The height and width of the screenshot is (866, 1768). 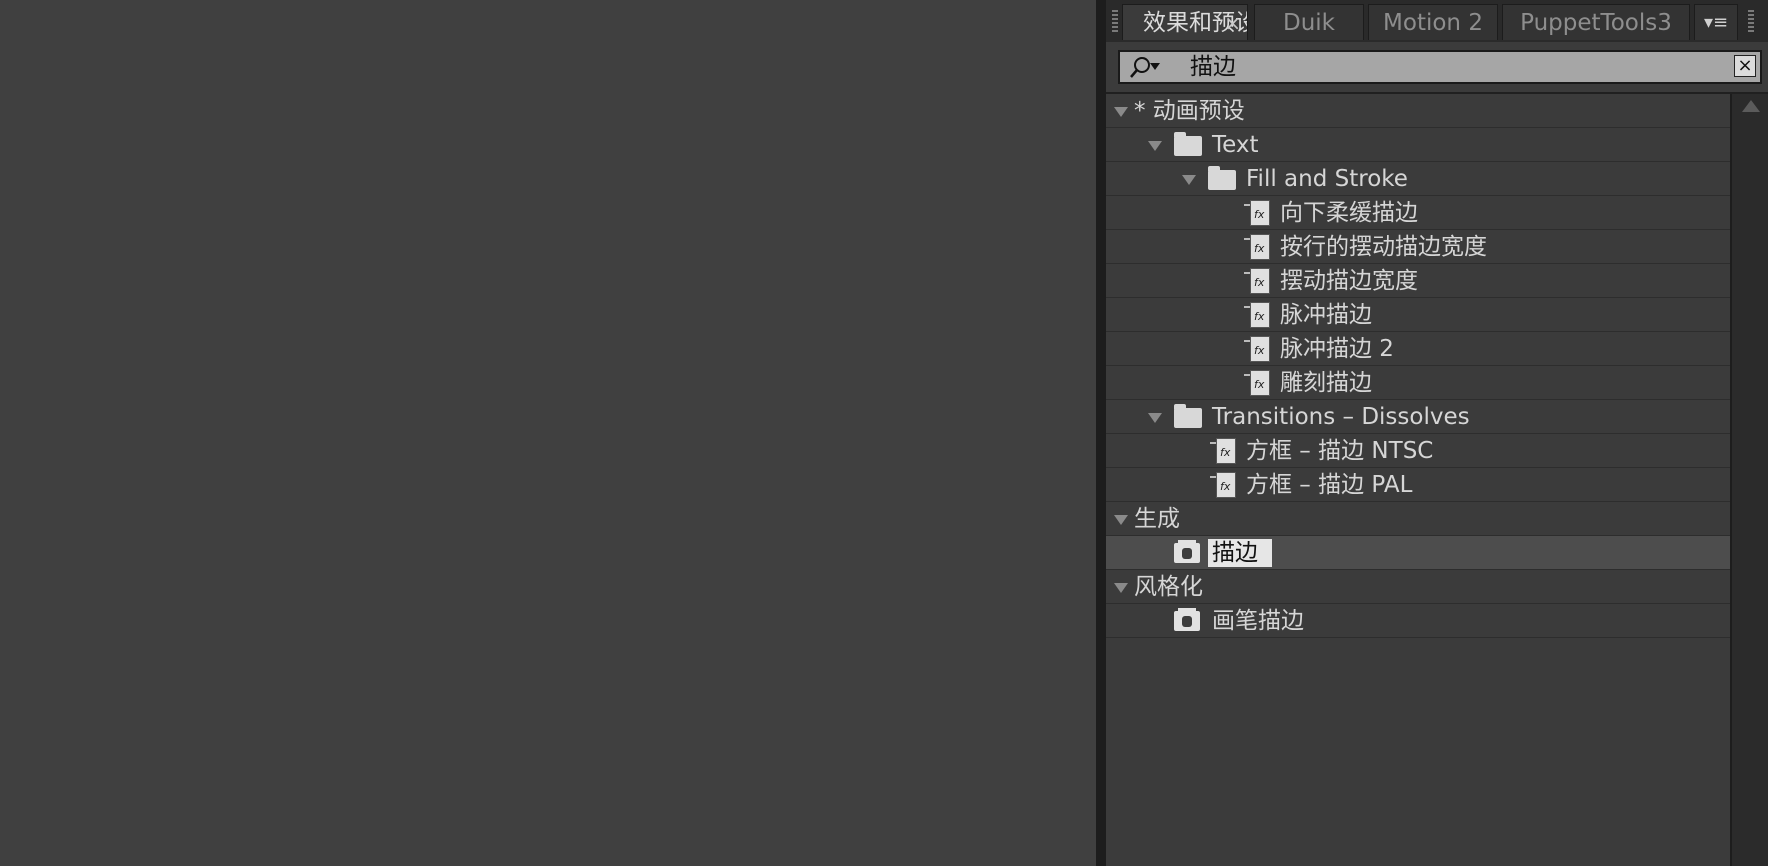 I want to click on tree-row-preset: 摆动描边宽度, so click(x=1418, y=281).